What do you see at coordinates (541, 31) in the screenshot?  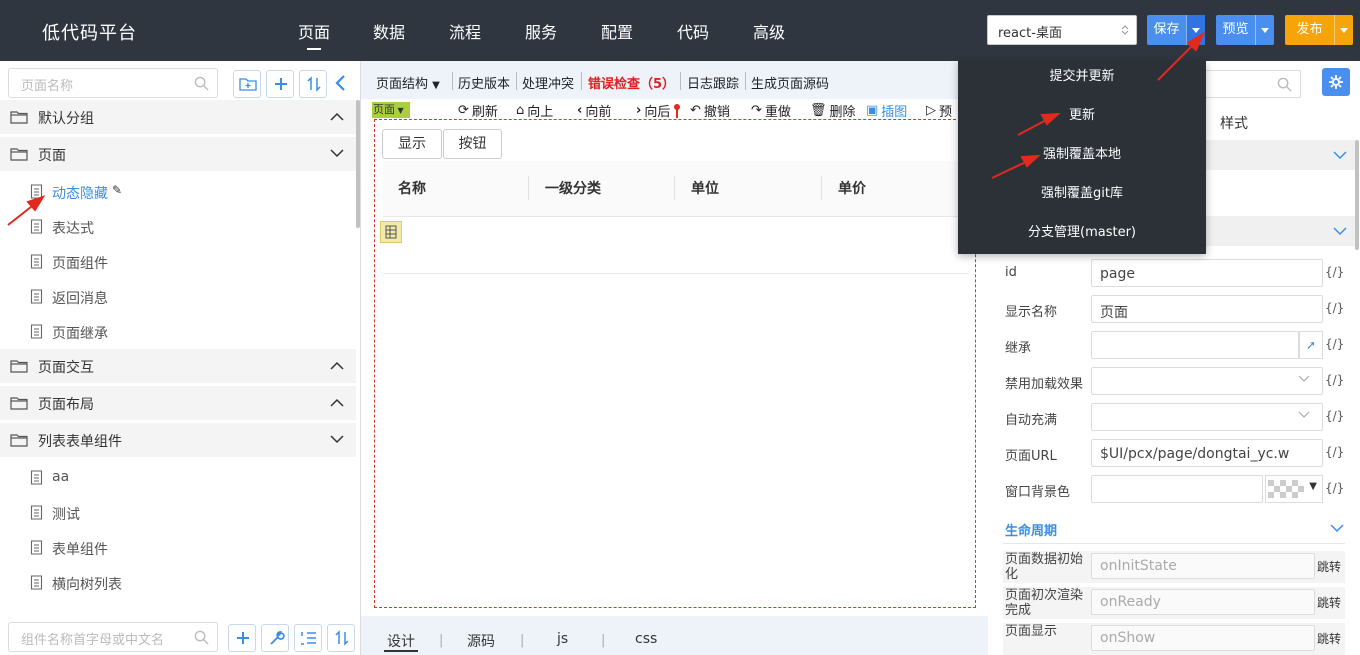 I see `nav-service: 服务` at bounding box center [541, 31].